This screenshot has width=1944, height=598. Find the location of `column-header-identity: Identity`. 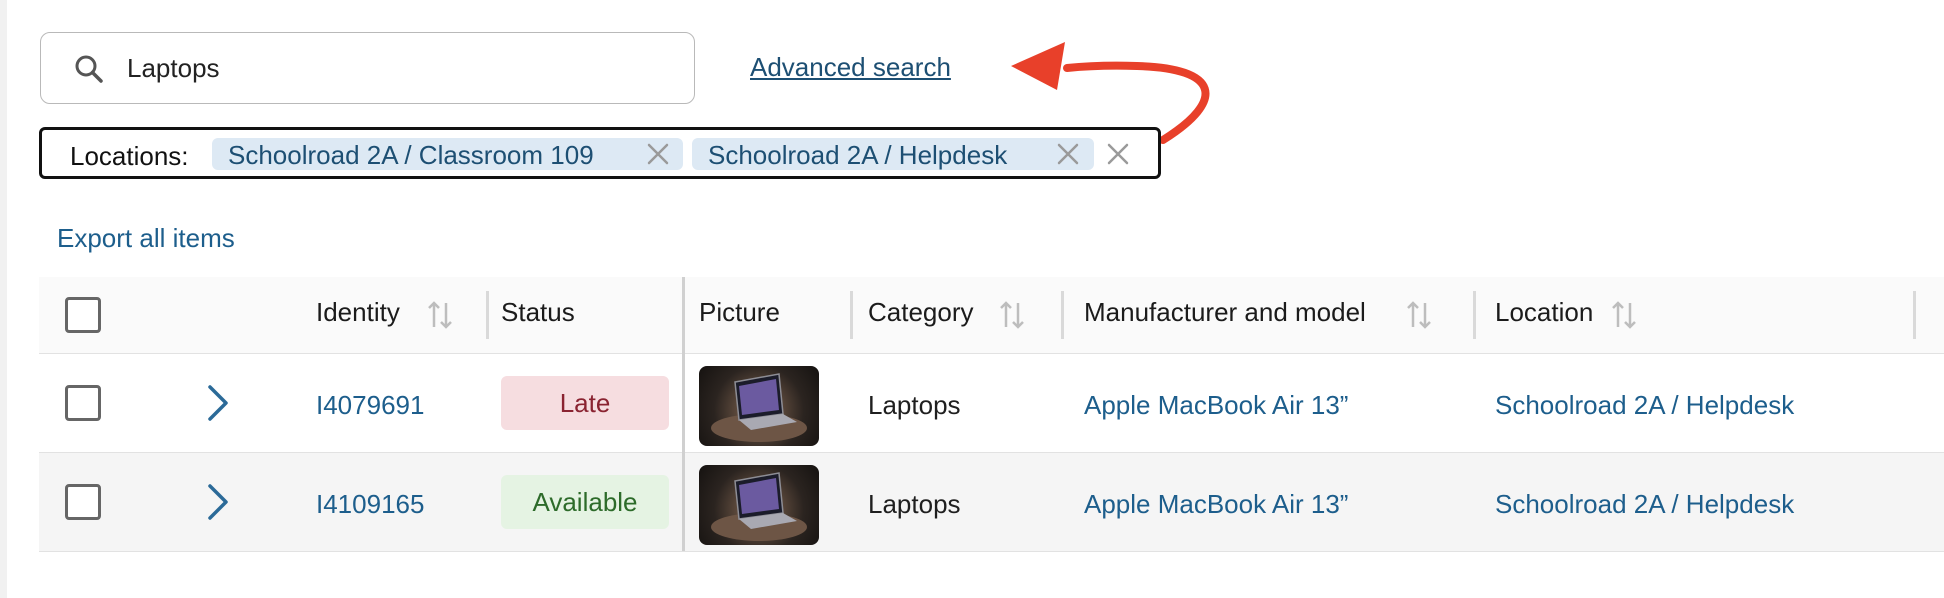

column-header-identity: Identity is located at coordinates (358, 312).